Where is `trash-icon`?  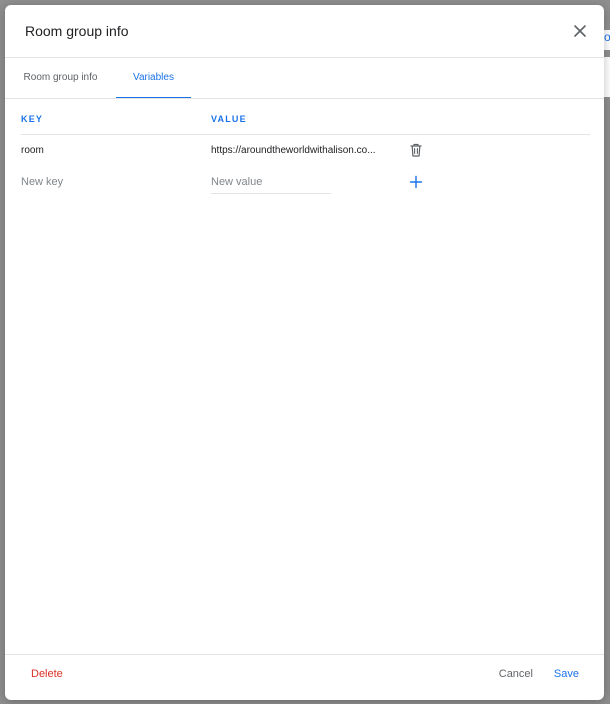 trash-icon is located at coordinates (416, 150).